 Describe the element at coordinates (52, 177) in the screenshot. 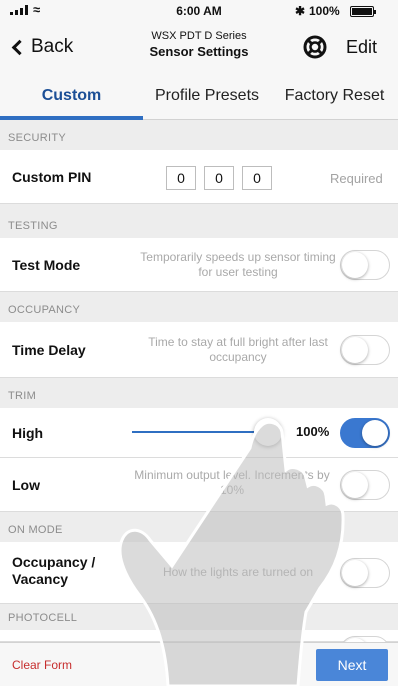

I see `custom-pin-label: Custom PIN` at that location.